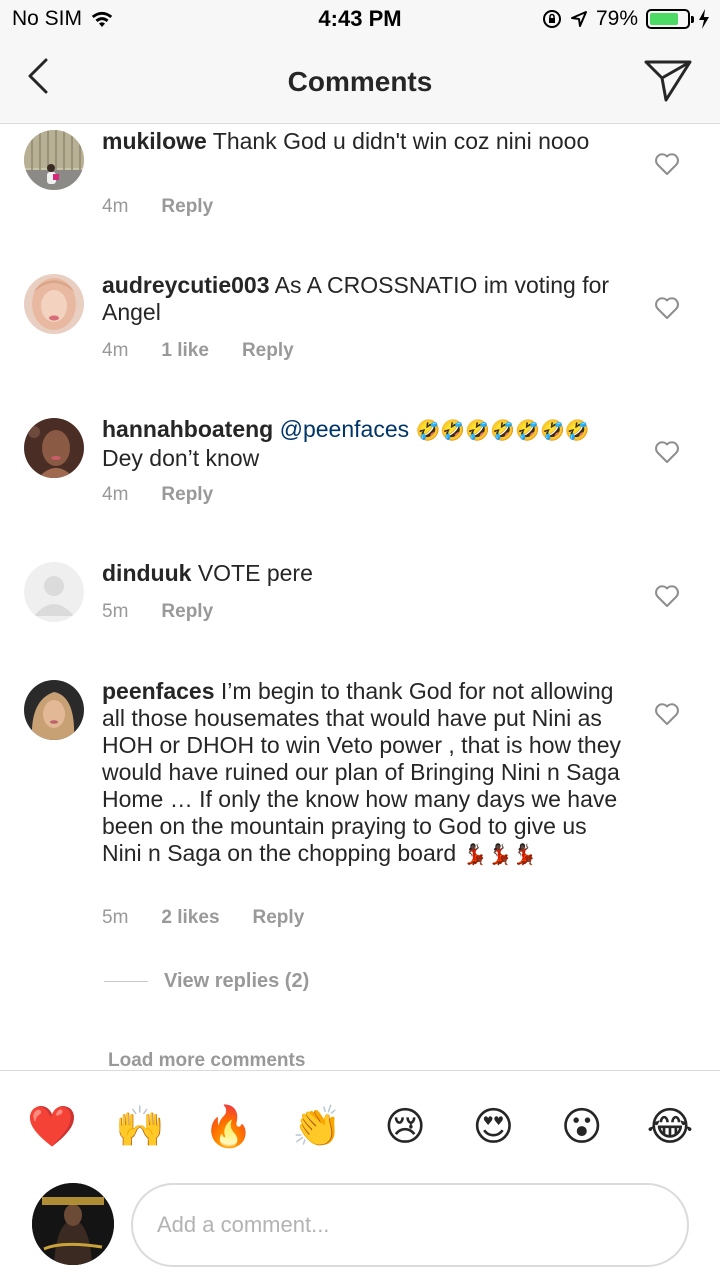 The image size is (720, 1280). Describe the element at coordinates (405, 1127) in the screenshot. I see `emoji-button: 😢` at that location.